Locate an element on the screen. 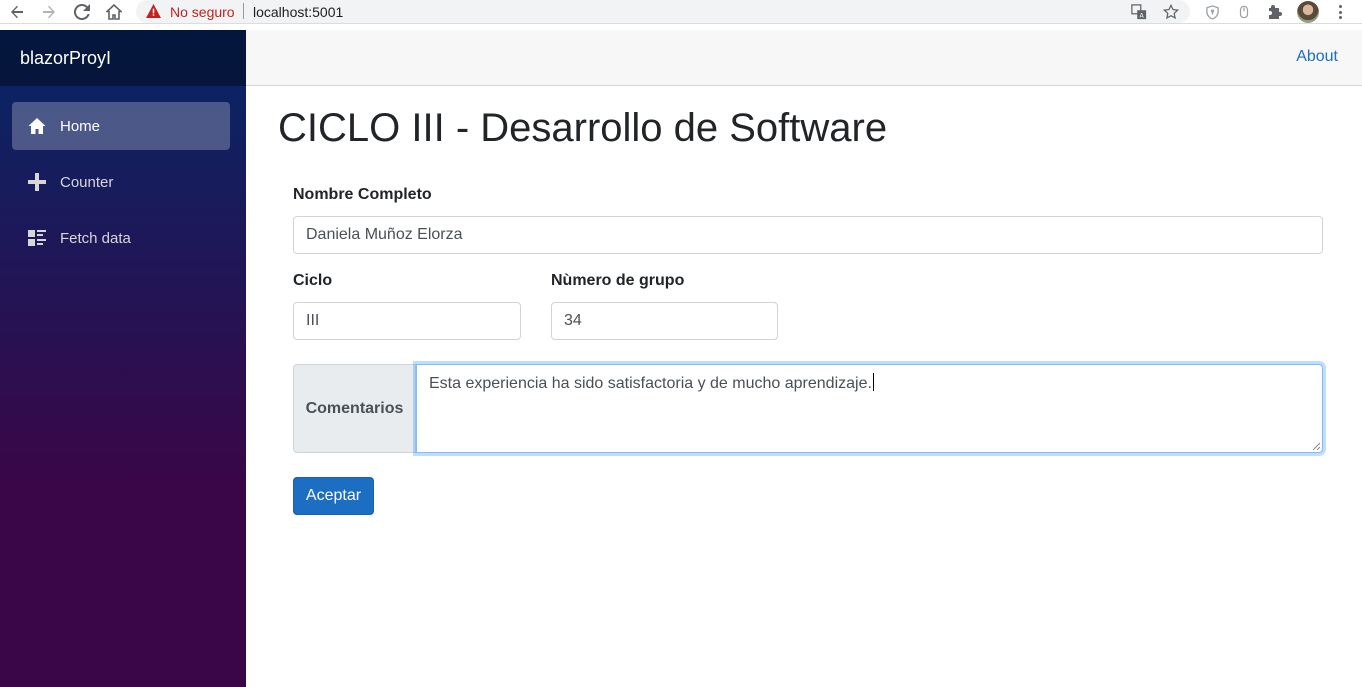 This screenshot has width=1362, height=687. browser-toolbar: No seguro localhost:5001 A is located at coordinates (681, 12).